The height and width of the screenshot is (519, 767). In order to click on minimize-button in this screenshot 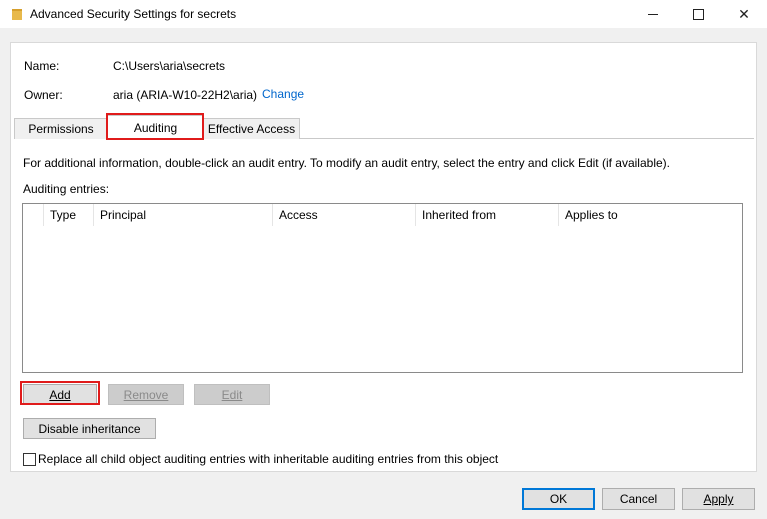, I will do `click(653, 14)`.